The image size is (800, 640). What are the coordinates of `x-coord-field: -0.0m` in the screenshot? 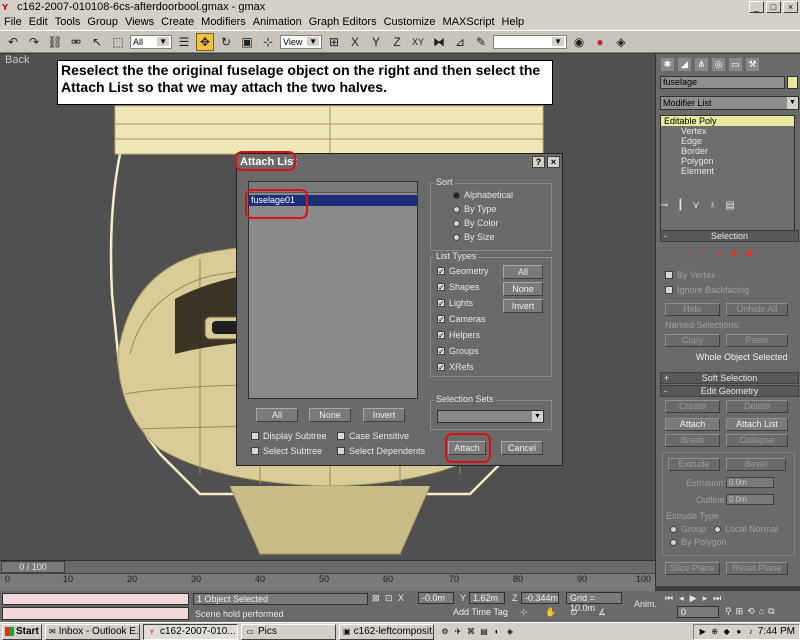 It's located at (436, 598).